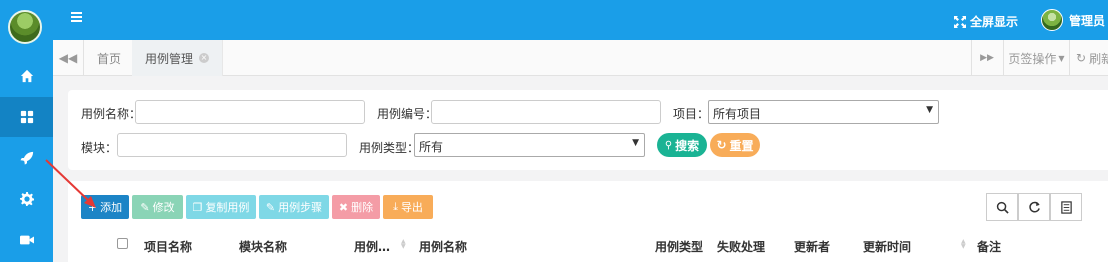 This screenshot has width=1108, height=262. I want to click on copy-case-button: ❐ 复制用例, so click(221, 207).